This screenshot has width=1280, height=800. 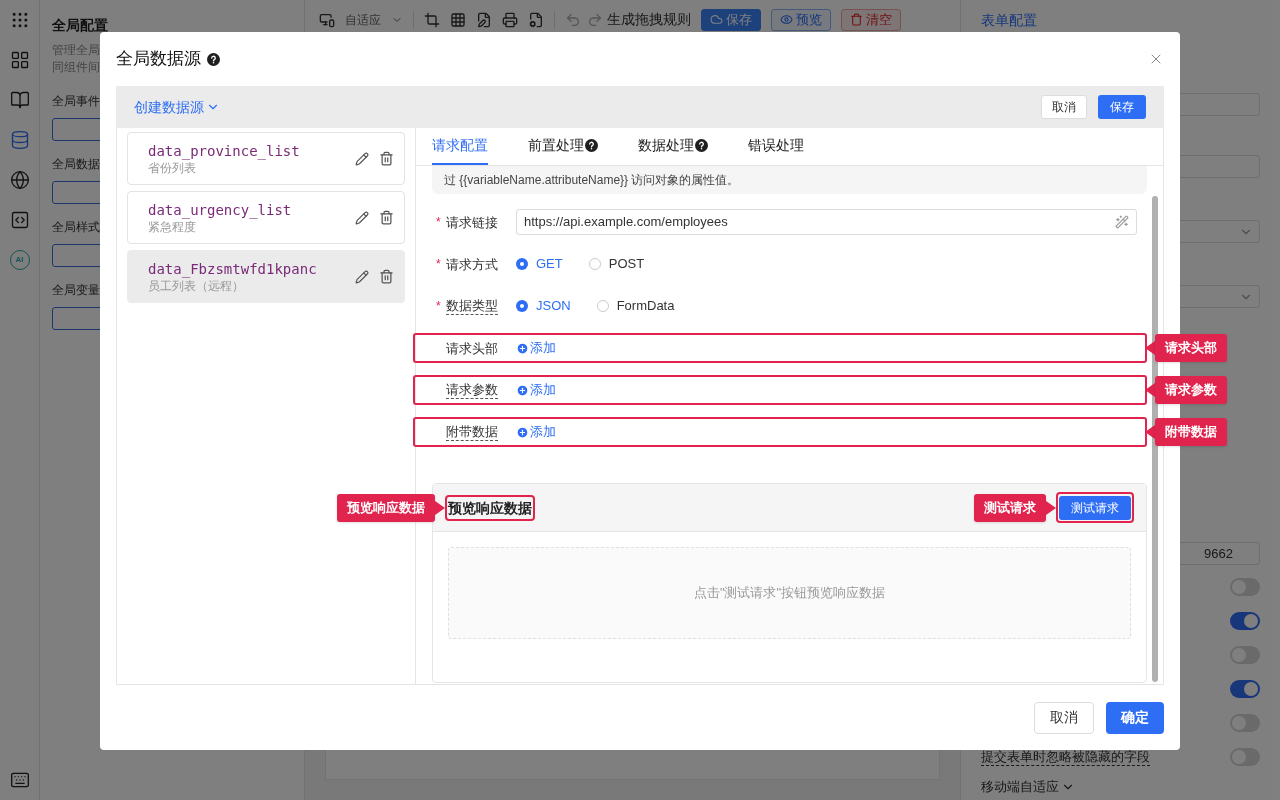 I want to click on toolbar-button: 保存, so click(x=731, y=19).